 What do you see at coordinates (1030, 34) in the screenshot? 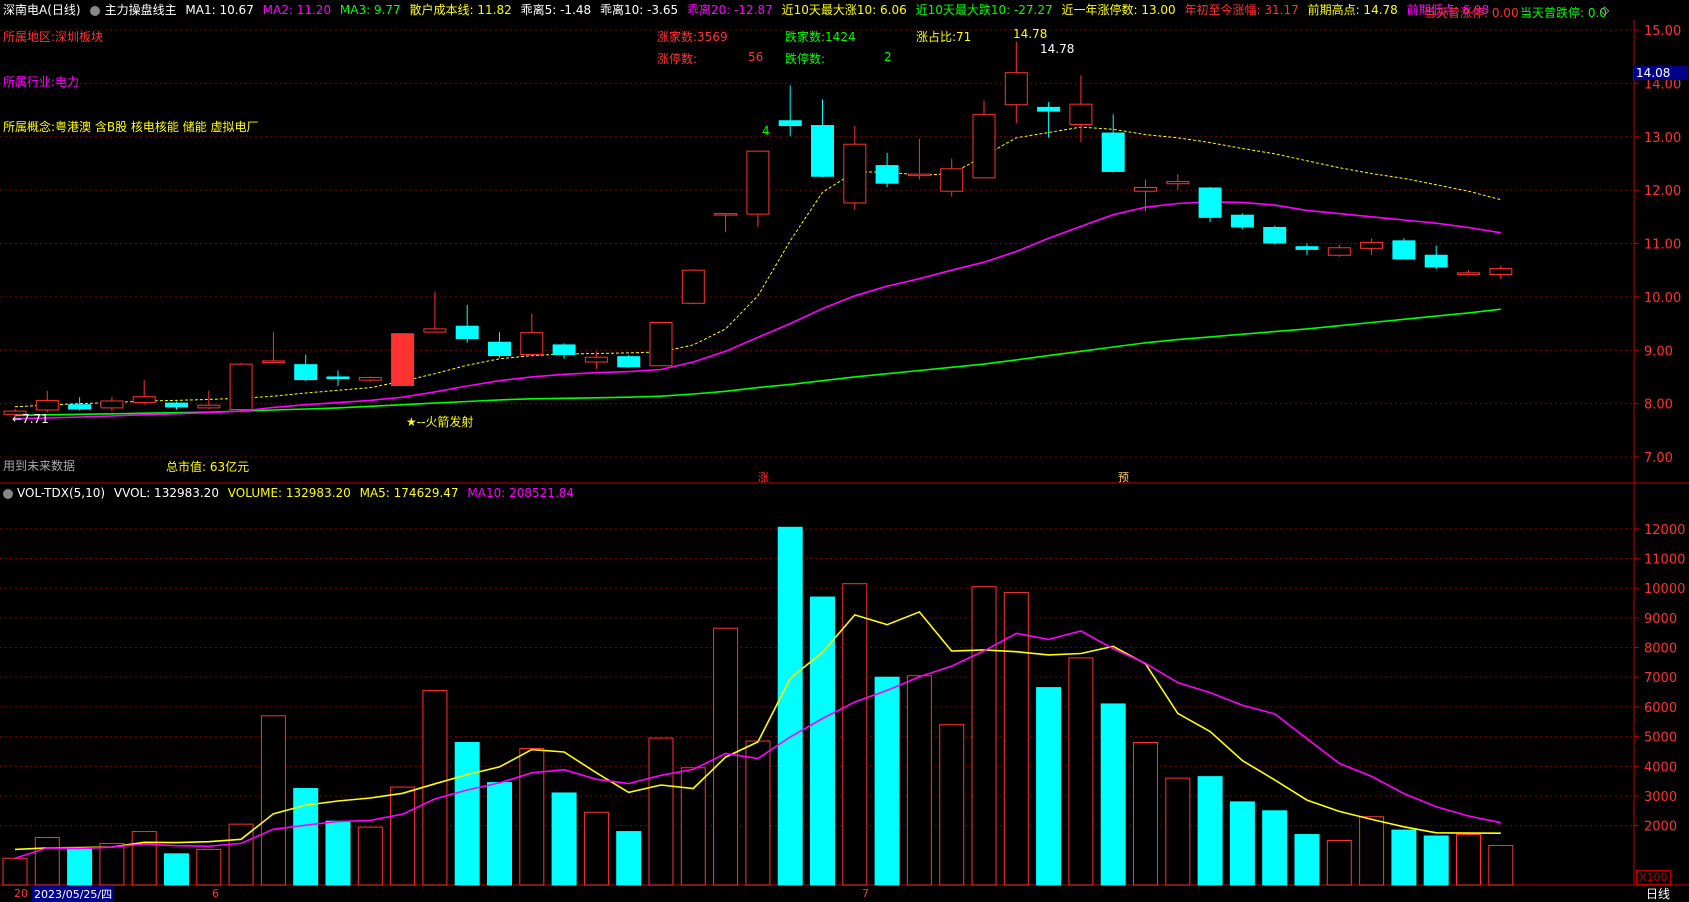
I see `high-price-mark-top: 14.78` at bounding box center [1030, 34].